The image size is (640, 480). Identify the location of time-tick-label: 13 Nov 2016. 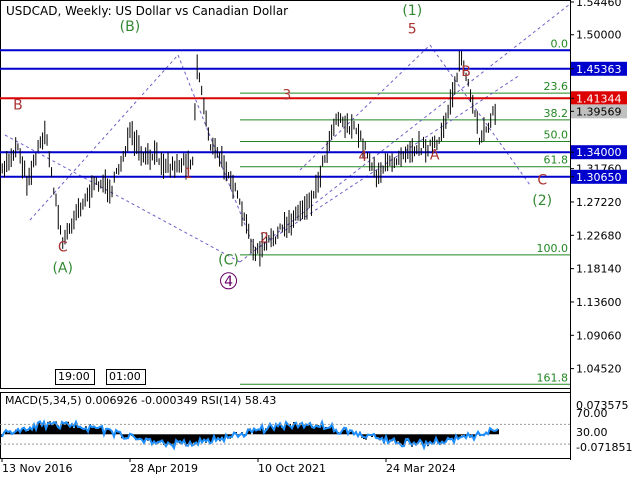
(37, 468).